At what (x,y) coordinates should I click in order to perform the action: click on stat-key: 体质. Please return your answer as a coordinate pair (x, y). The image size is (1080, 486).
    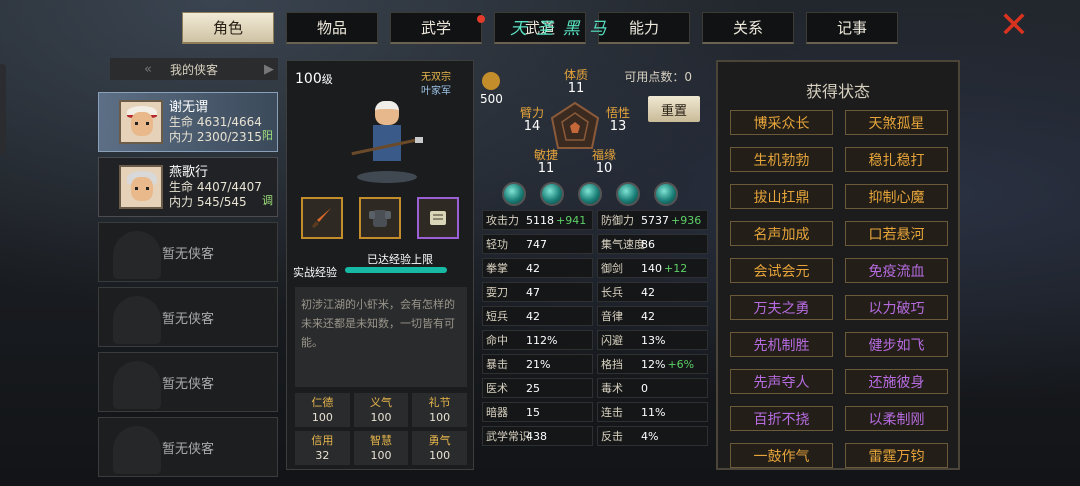
    Looking at the image, I should click on (576, 75).